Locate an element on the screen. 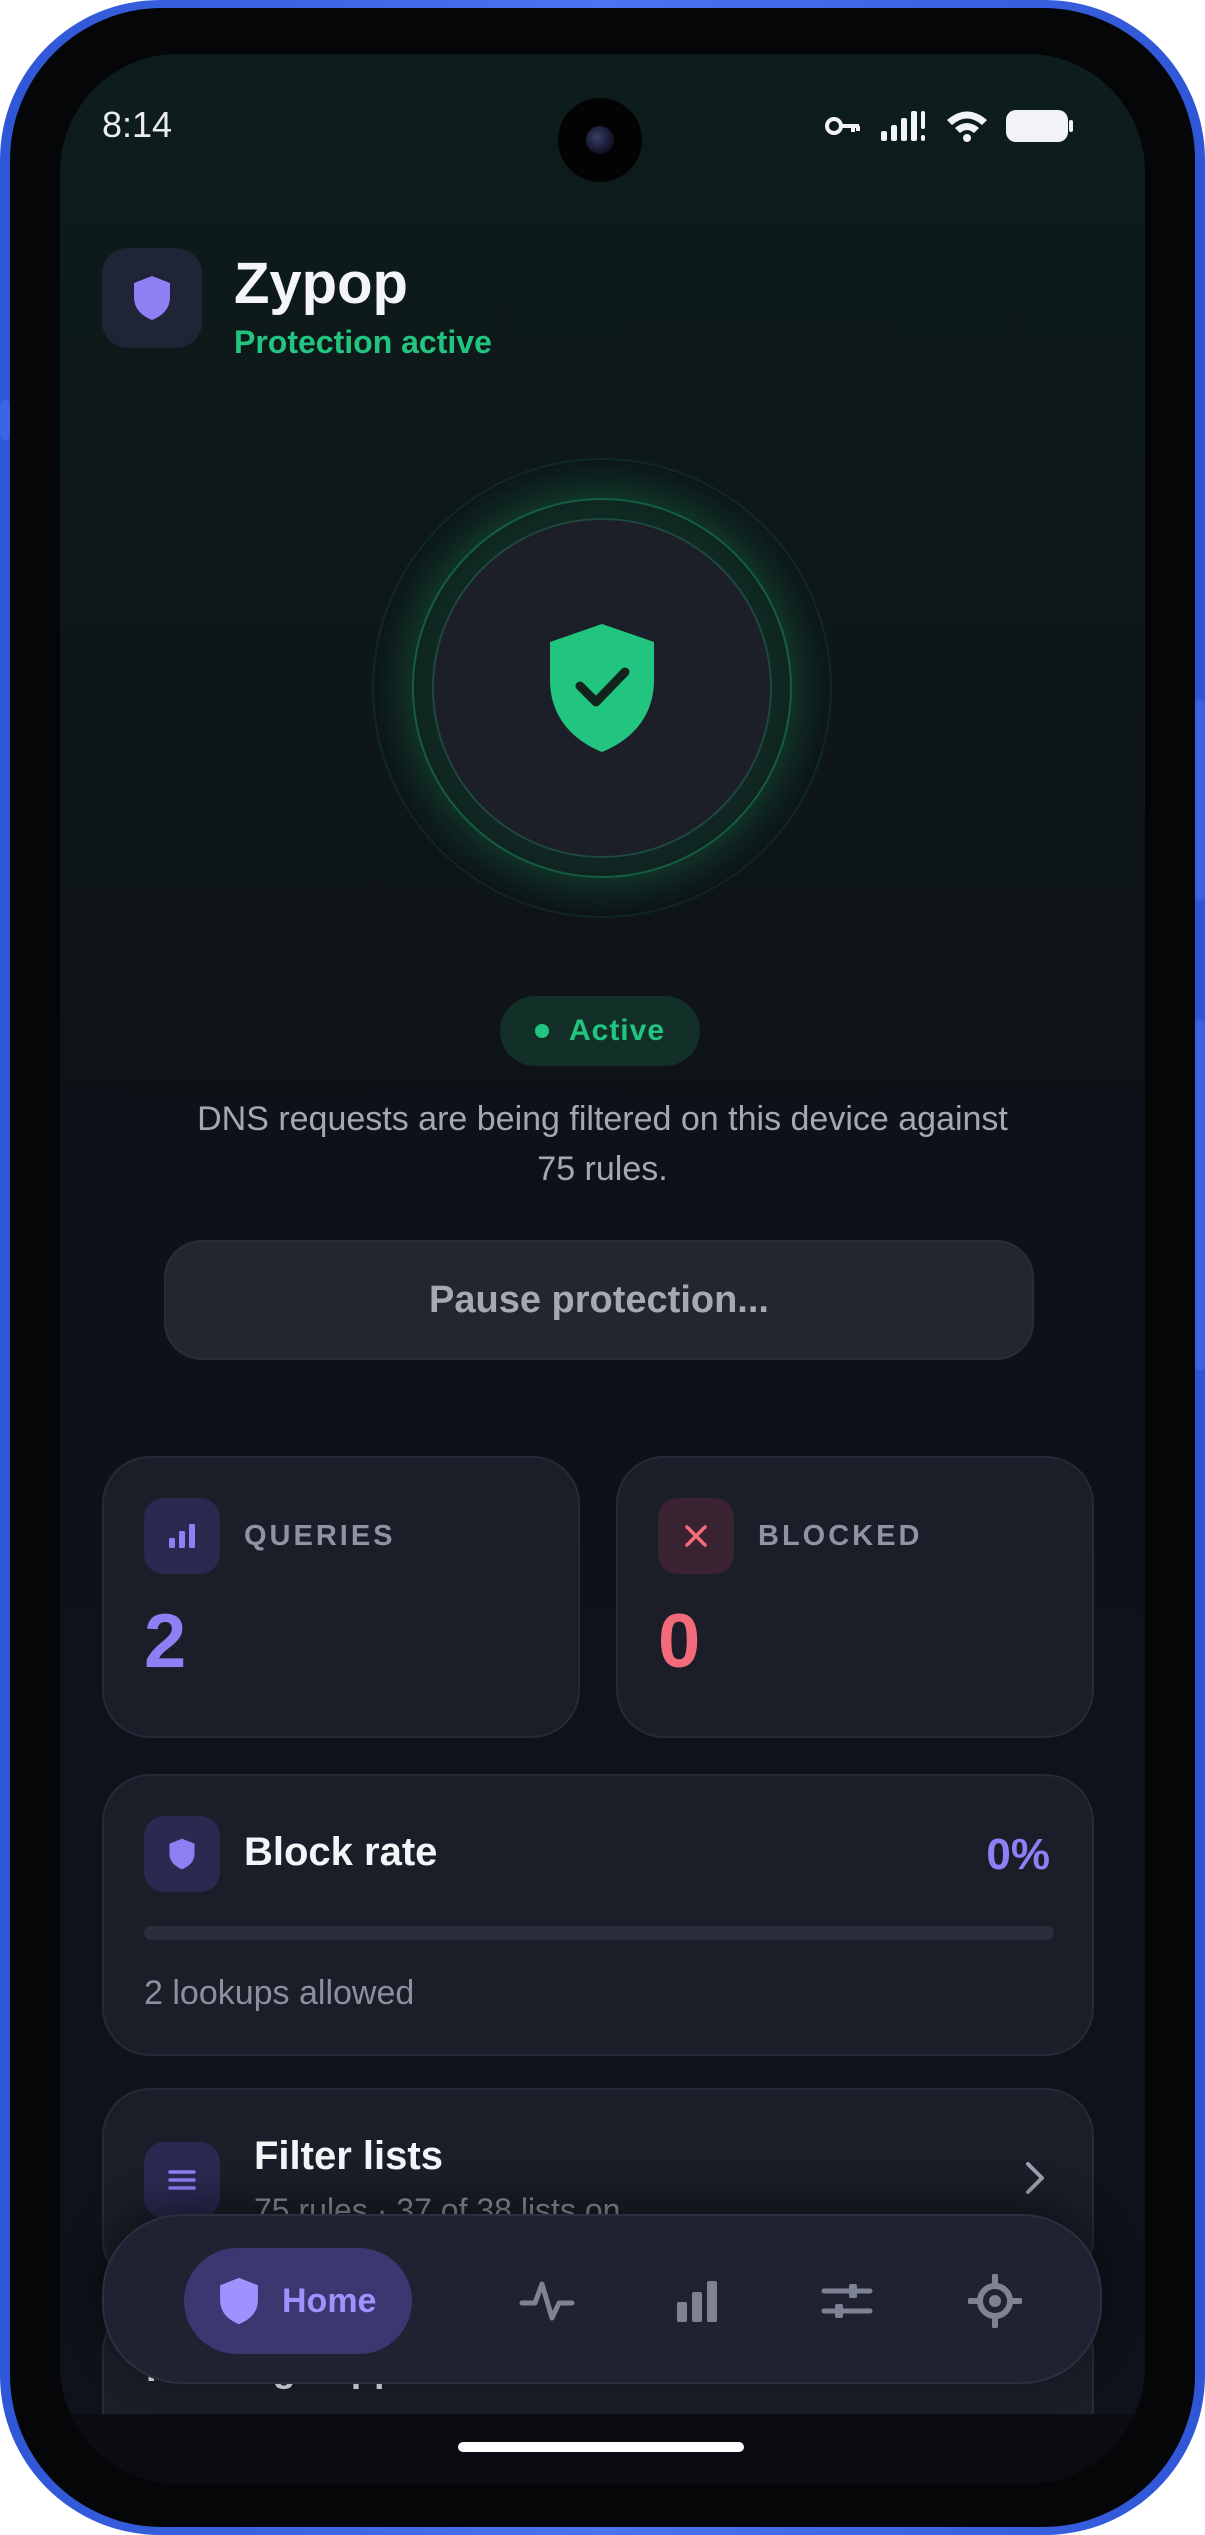 This screenshot has height=2535, width=1205. block-rate-icon-box is located at coordinates (182, 1854).